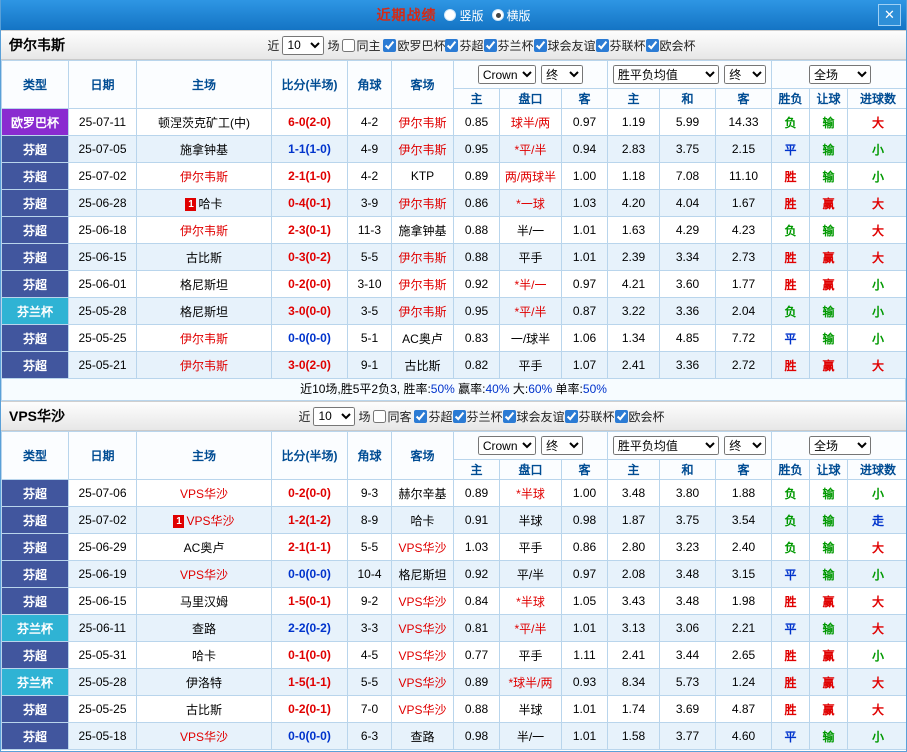 The image size is (907, 752). I want to click on handicap: *平/半, so click(530, 149).